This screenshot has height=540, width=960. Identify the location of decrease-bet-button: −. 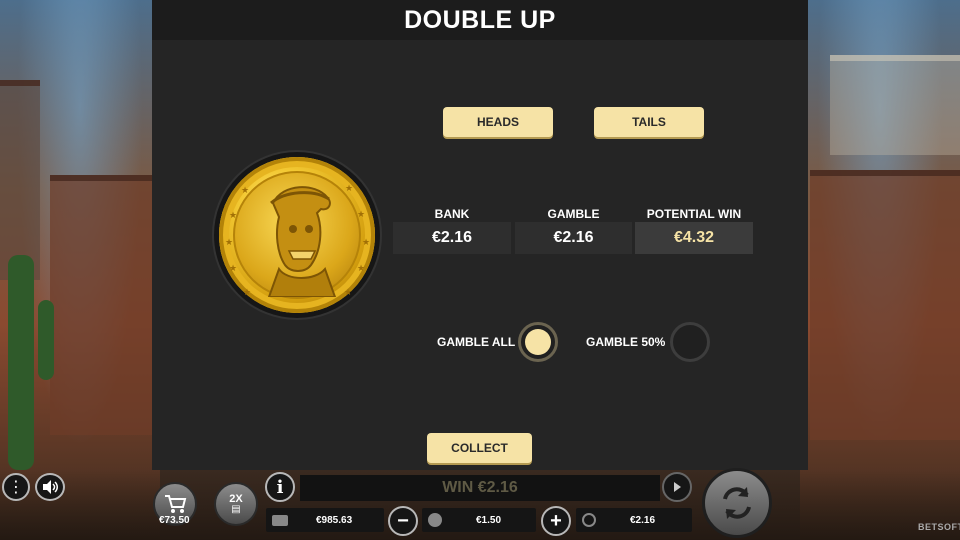
(403, 521).